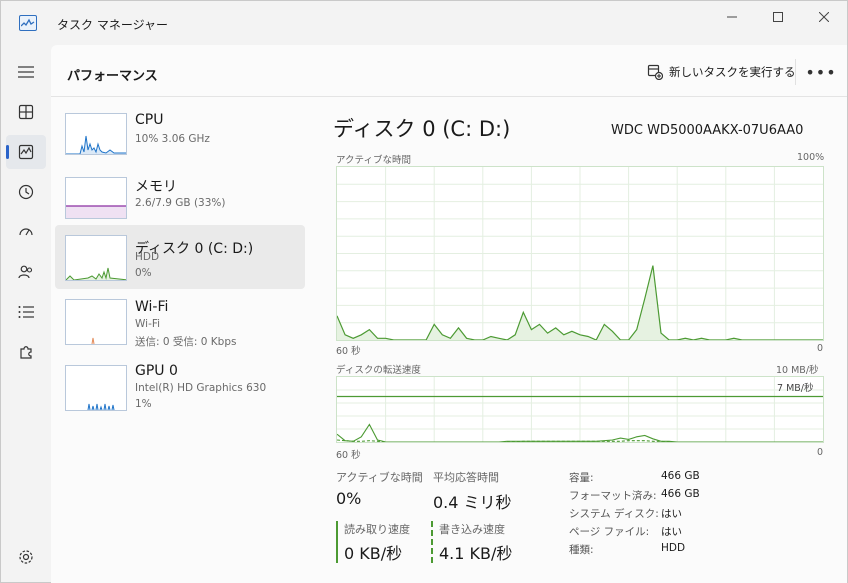 This screenshot has height=583, width=848. I want to click on history-icon, so click(26, 192).